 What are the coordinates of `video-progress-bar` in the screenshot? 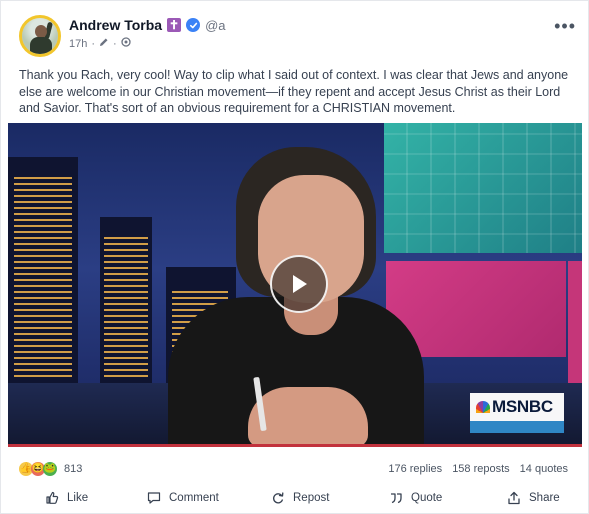 It's located at (295, 445).